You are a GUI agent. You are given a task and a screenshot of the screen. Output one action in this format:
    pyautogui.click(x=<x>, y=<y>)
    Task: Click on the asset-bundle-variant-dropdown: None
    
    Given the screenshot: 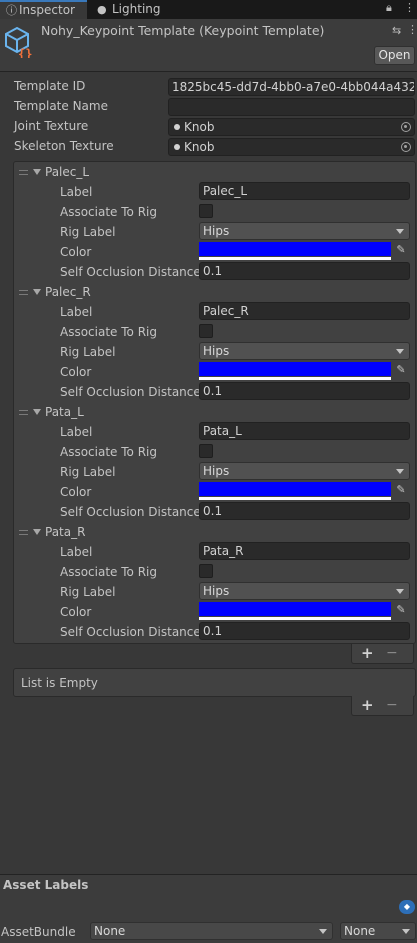 What is the action you would take?
    pyautogui.click(x=378, y=931)
    